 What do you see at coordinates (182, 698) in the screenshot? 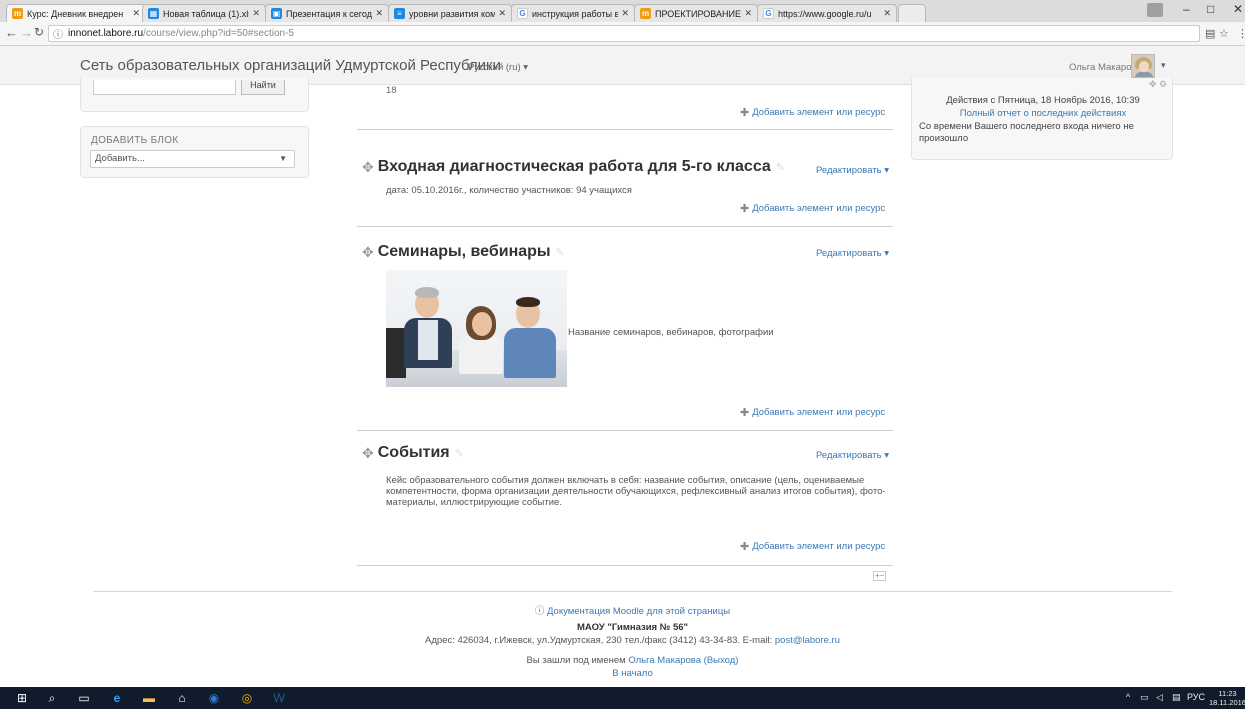
I see `store-icon: ⌂` at bounding box center [182, 698].